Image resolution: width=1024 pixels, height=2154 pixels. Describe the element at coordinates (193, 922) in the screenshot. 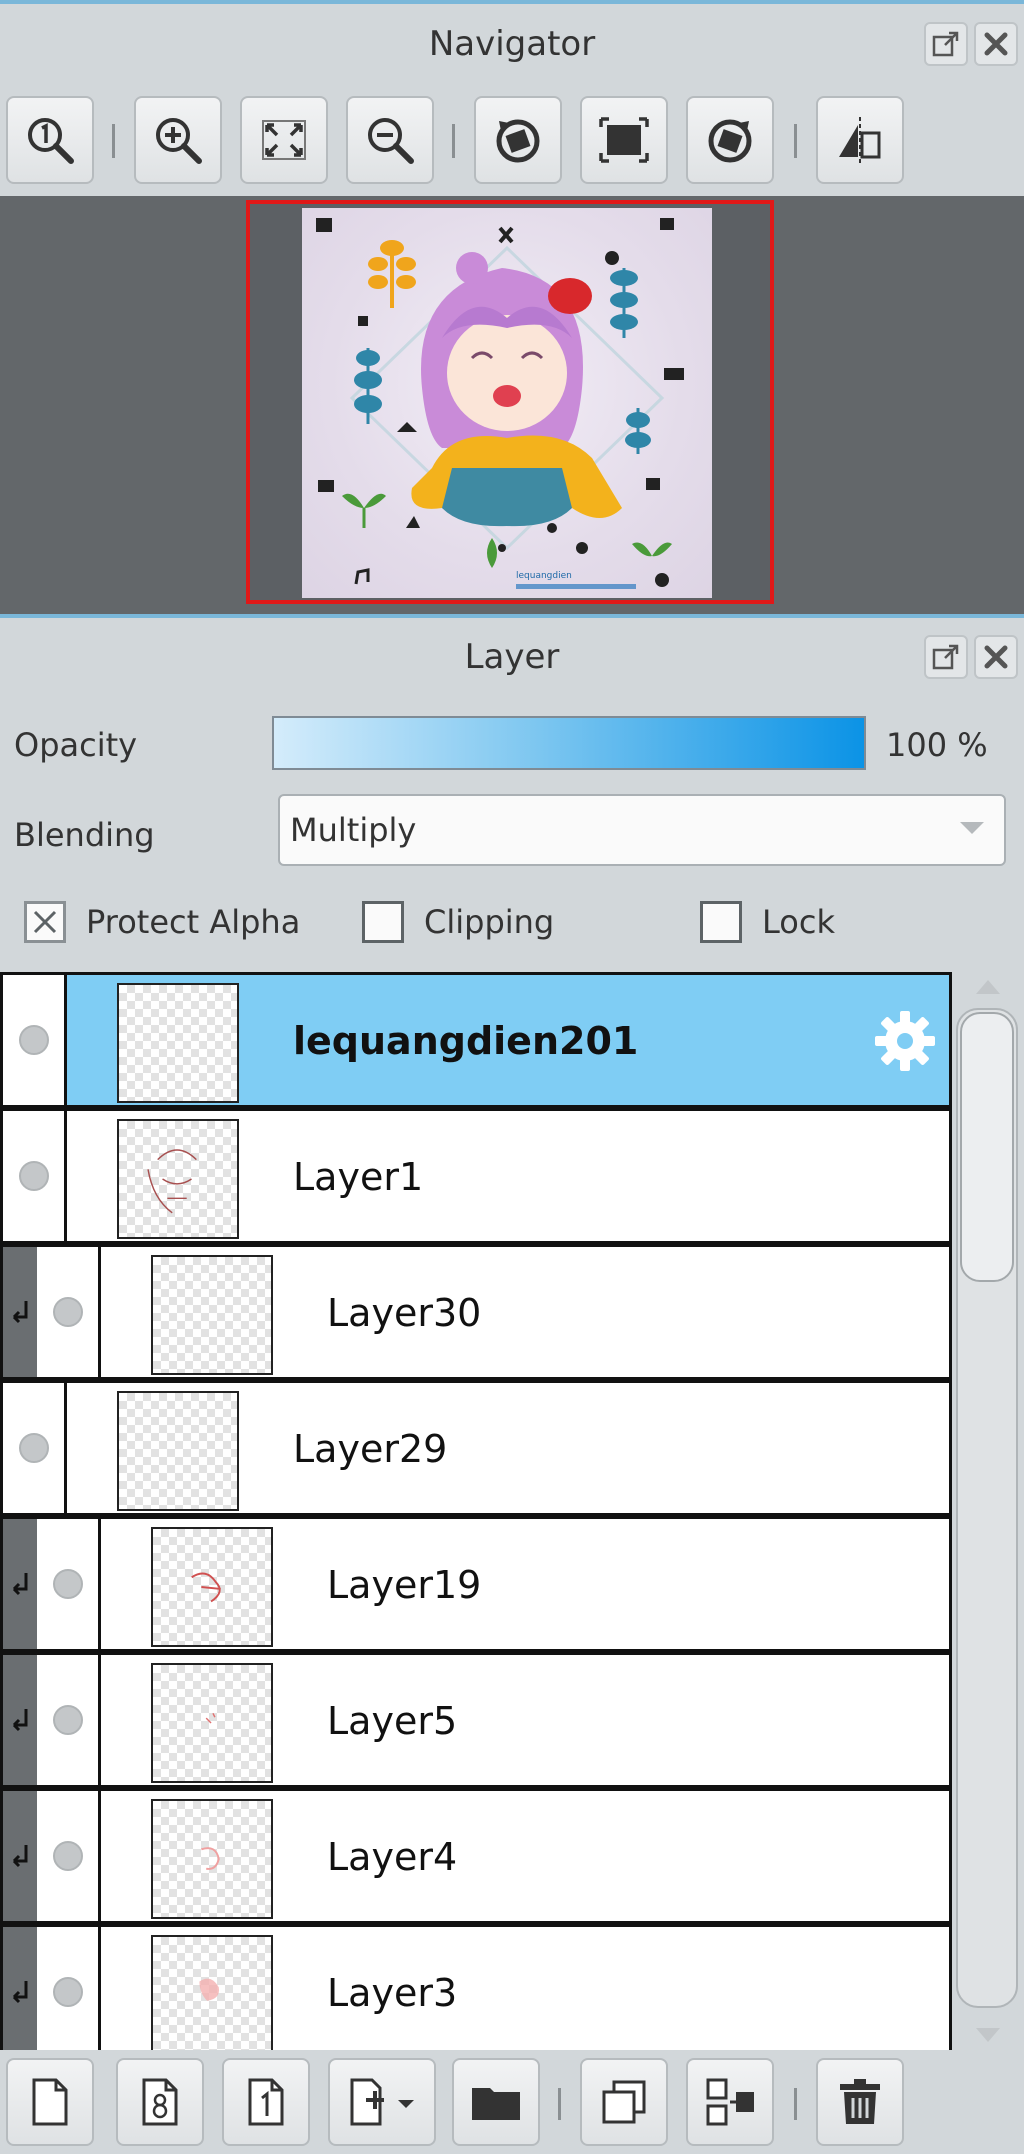

I see `protect-alpha-label: Protect Alpha` at that location.